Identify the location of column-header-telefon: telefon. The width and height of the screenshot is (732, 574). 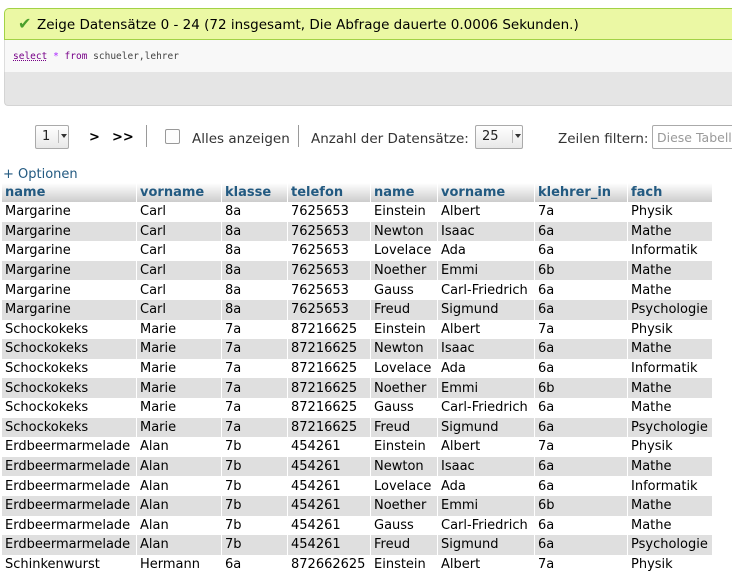
(329, 192).